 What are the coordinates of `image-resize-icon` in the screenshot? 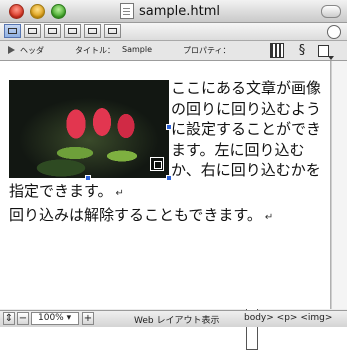 It's located at (157, 164).